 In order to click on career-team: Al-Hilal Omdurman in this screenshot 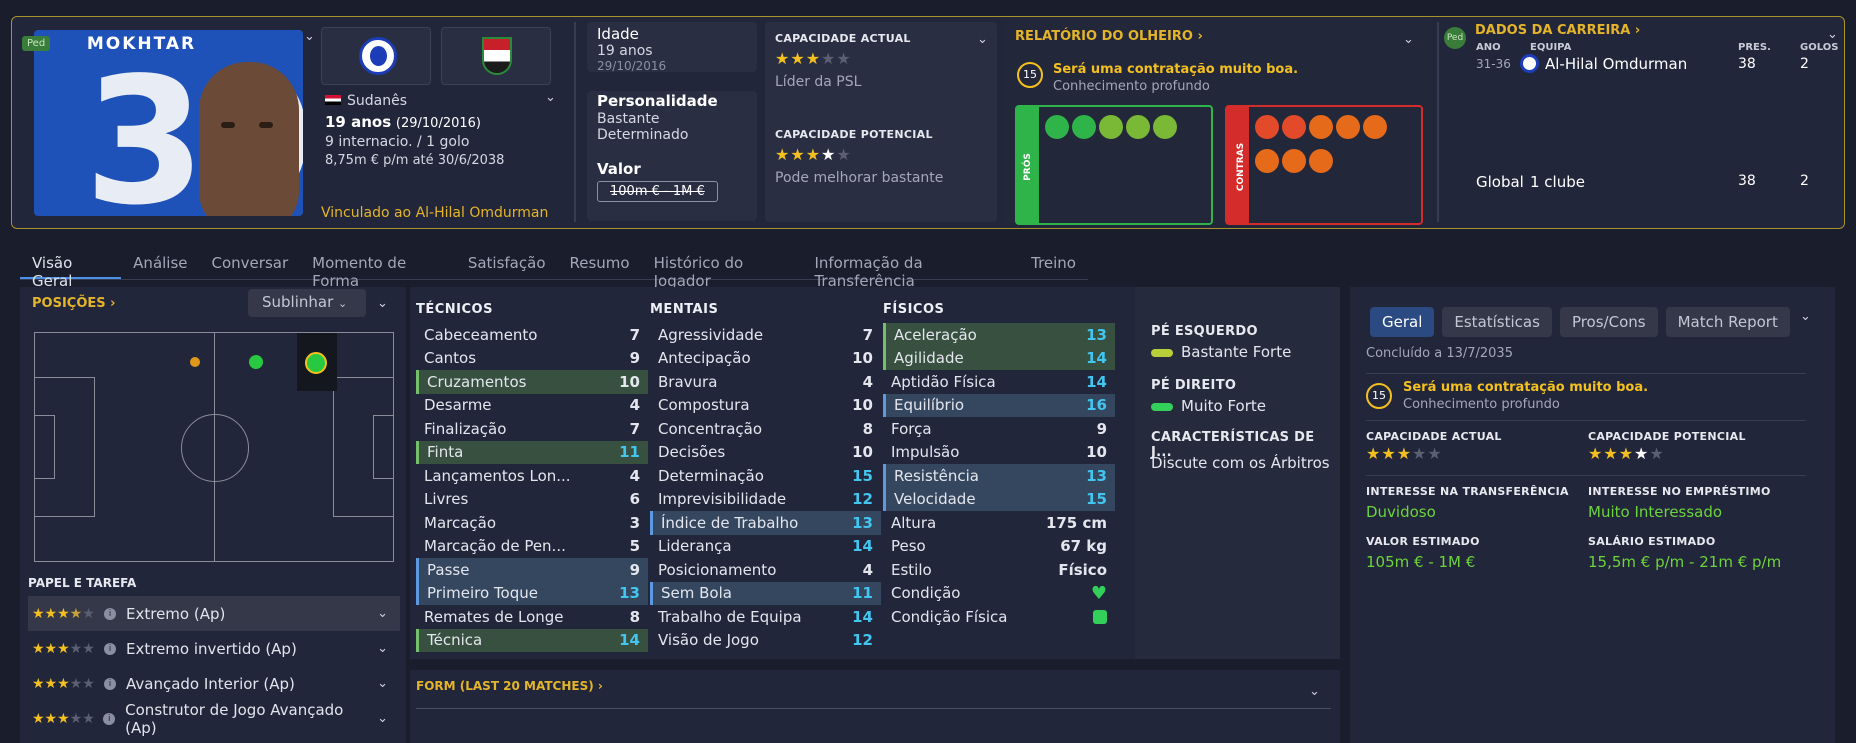, I will do `click(1616, 64)`.